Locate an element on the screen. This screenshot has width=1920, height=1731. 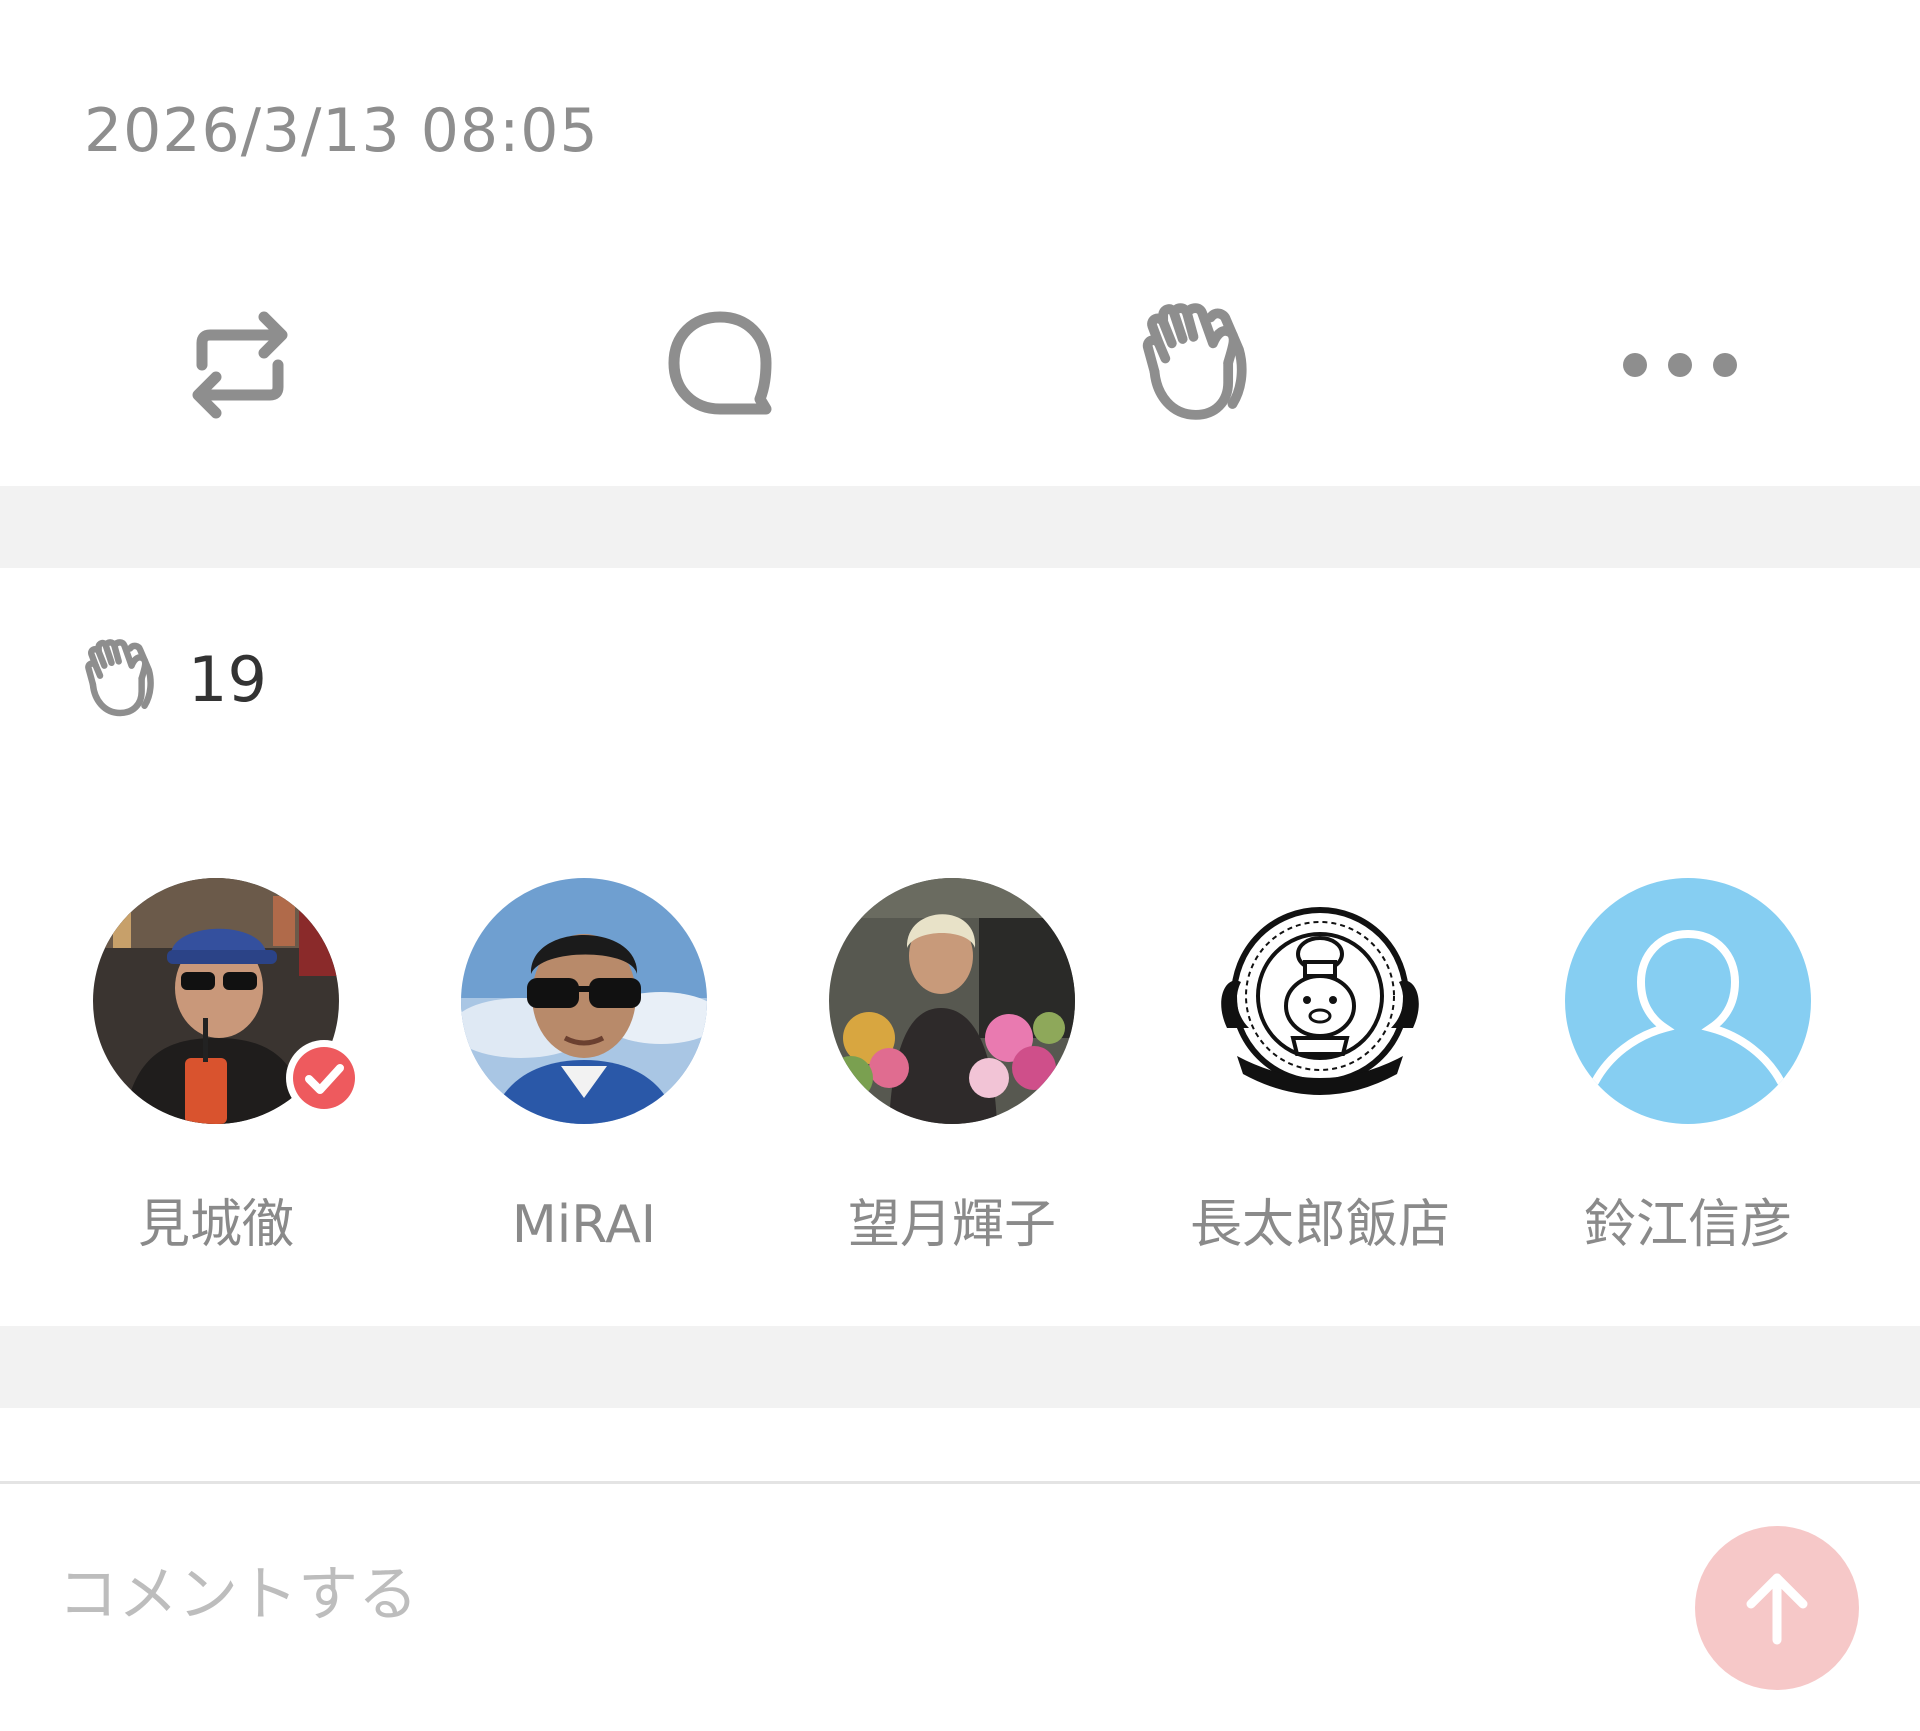
clapper-name: 鈴江信彦 is located at coordinates (1688, 1225).